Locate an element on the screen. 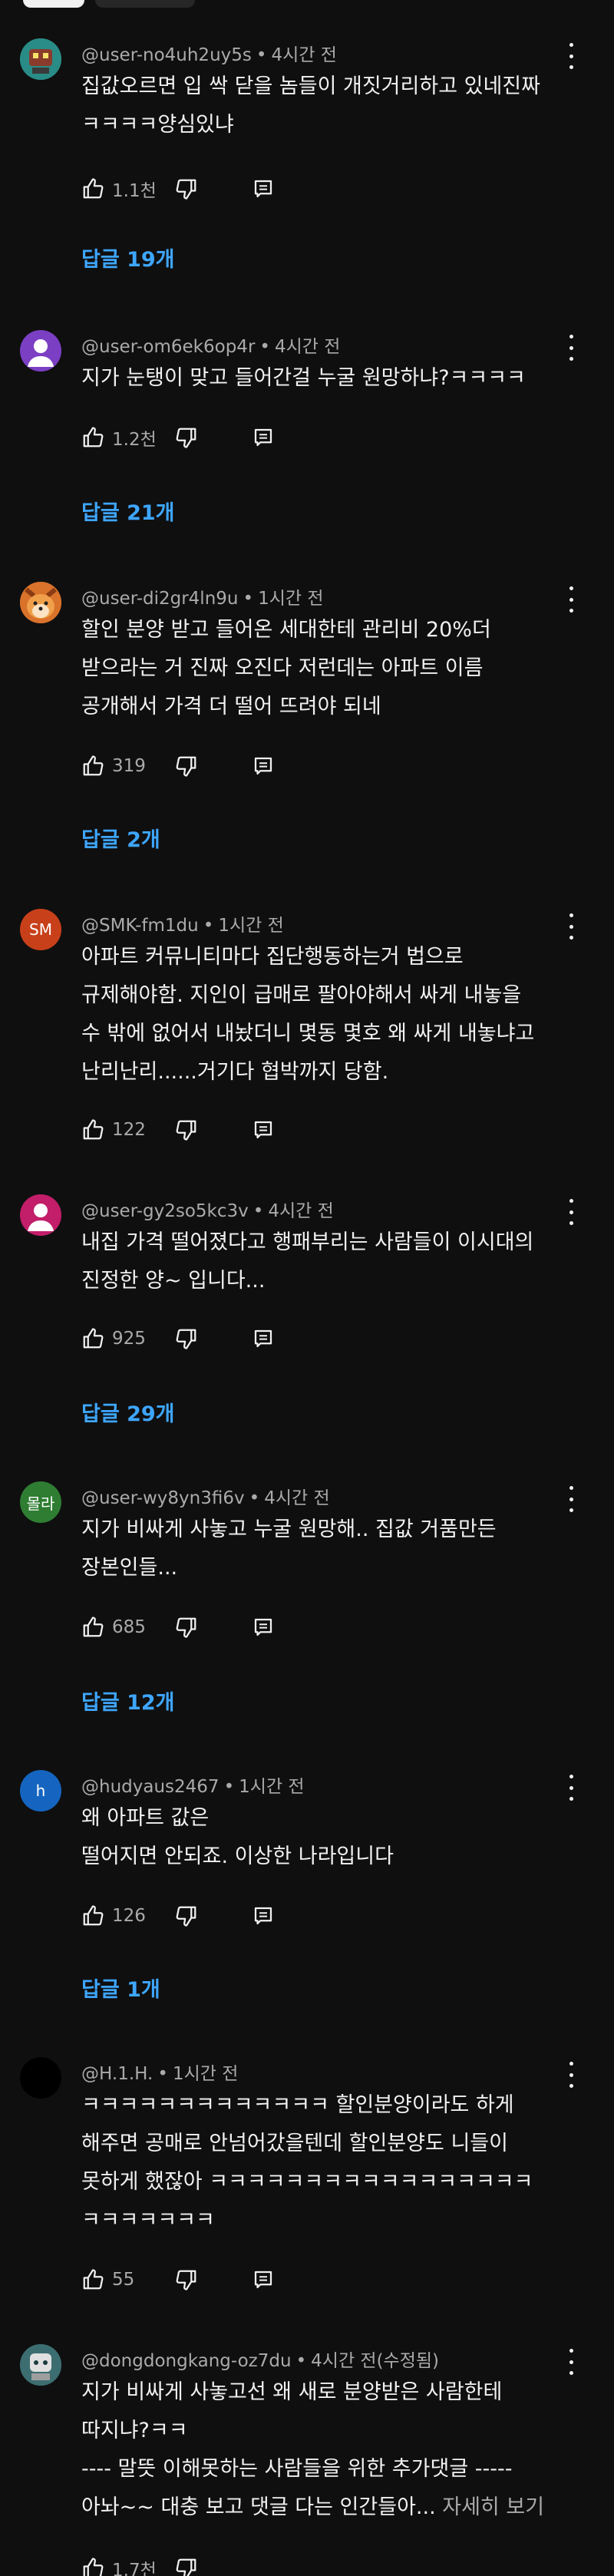  robot-avatar-icon is located at coordinates (40, 59).